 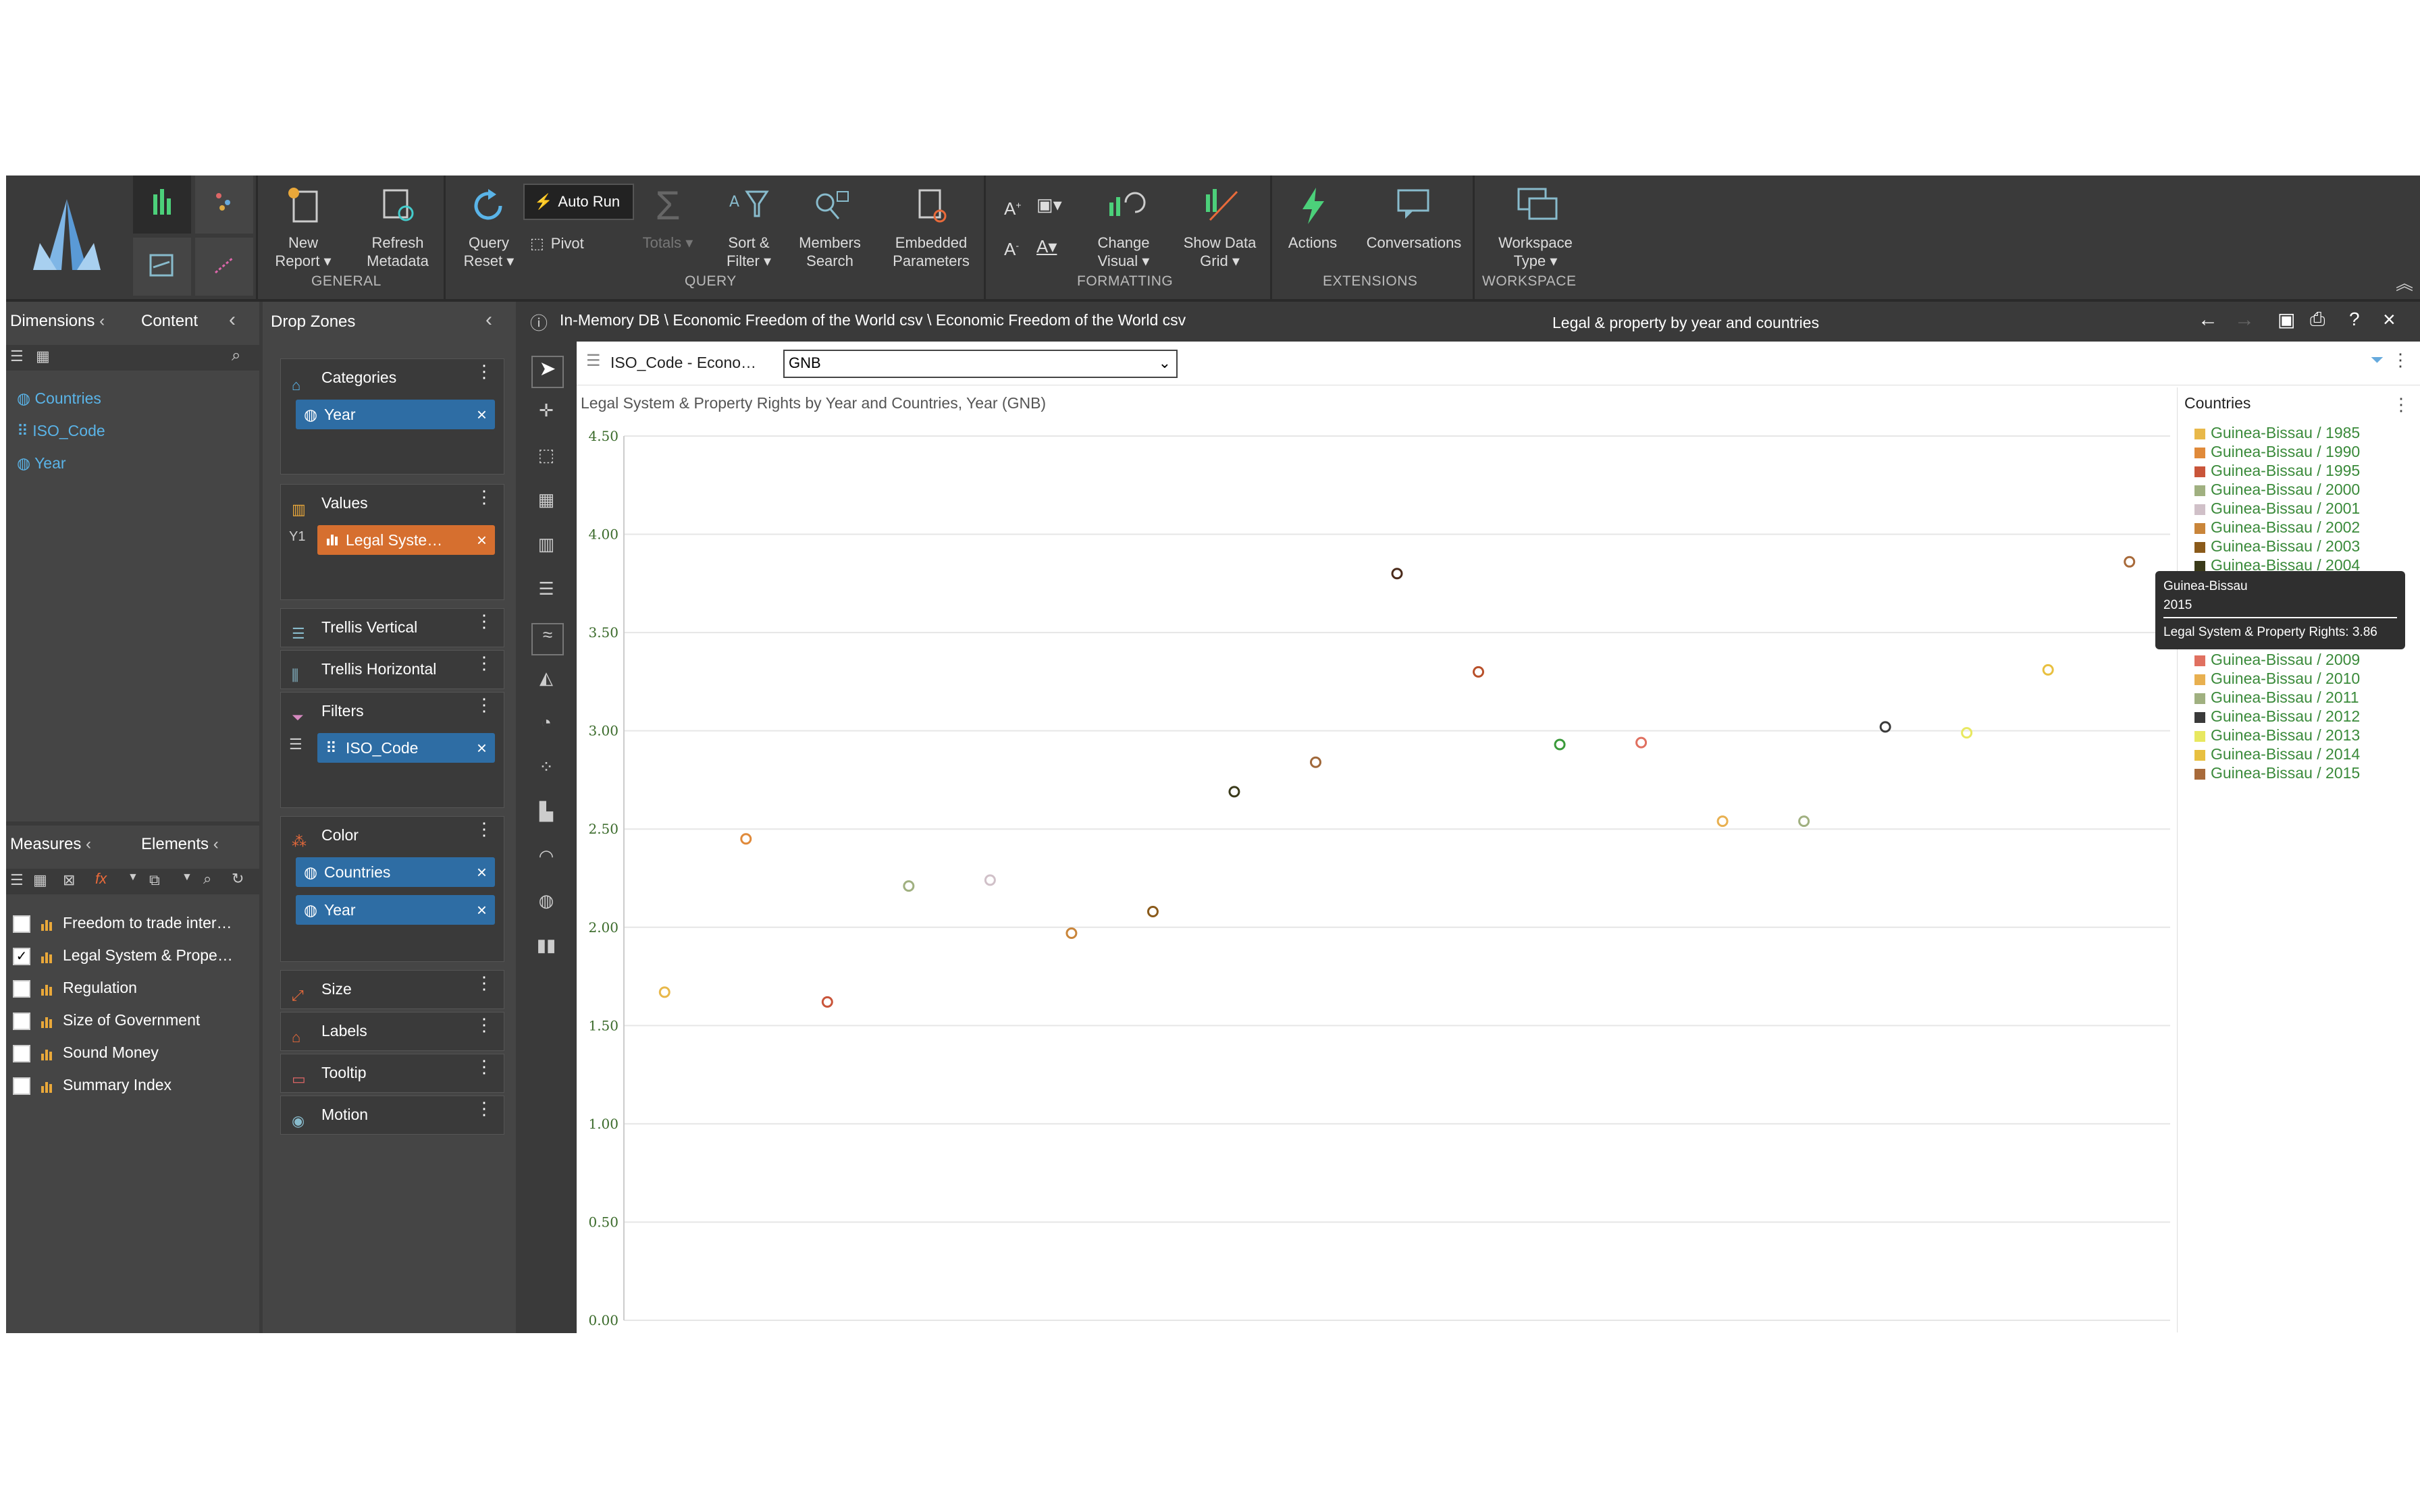 What do you see at coordinates (69, 880) in the screenshot?
I see `delete-icon: ⊠` at bounding box center [69, 880].